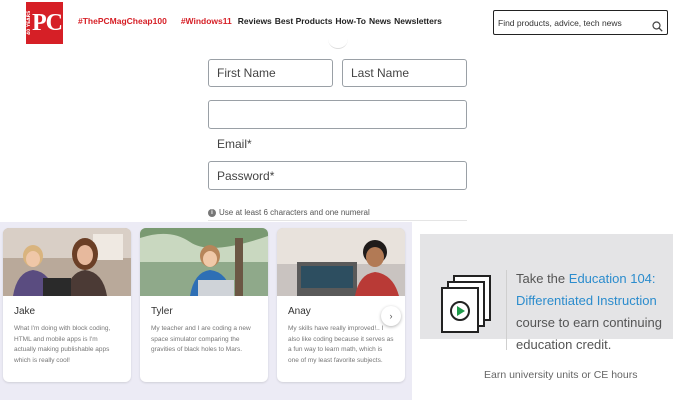 This screenshot has height=400, width=700. I want to click on student-photo-anay, so click(341, 262).